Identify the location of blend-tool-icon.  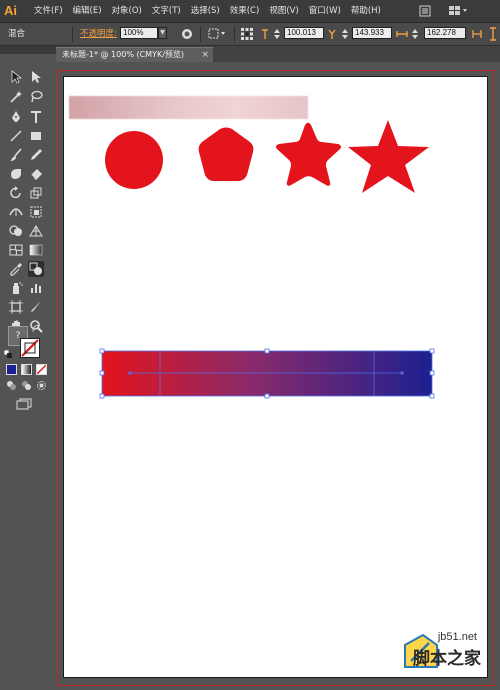
(36, 269).